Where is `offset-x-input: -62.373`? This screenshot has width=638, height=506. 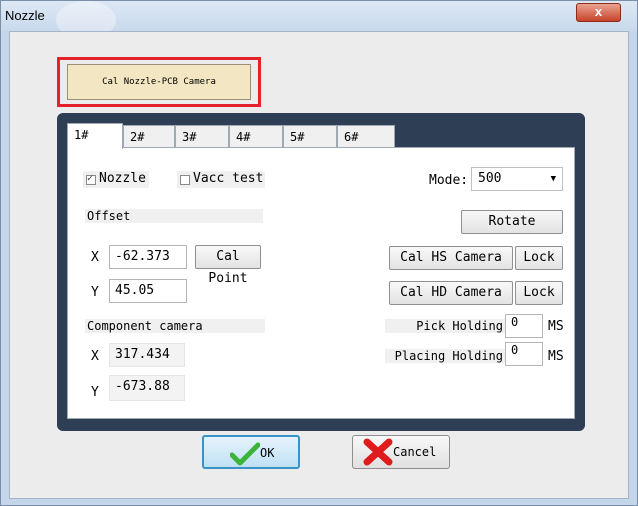 offset-x-input: -62.373 is located at coordinates (148, 257).